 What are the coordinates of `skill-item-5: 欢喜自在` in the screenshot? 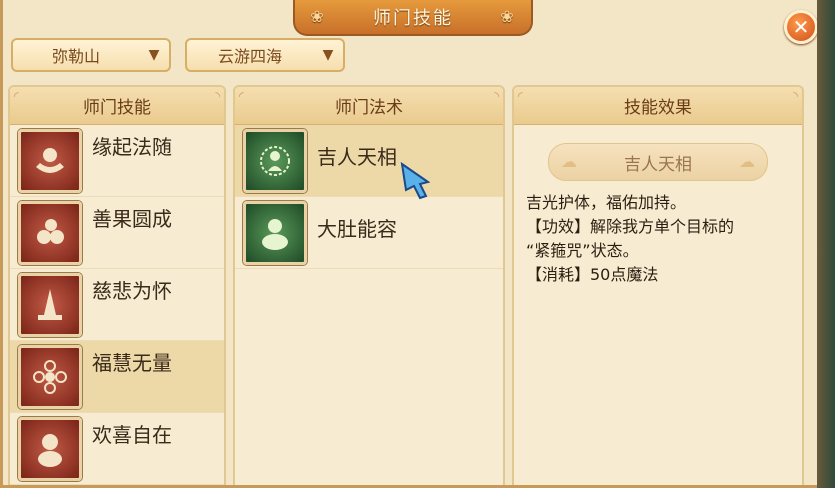 It's located at (117, 449).